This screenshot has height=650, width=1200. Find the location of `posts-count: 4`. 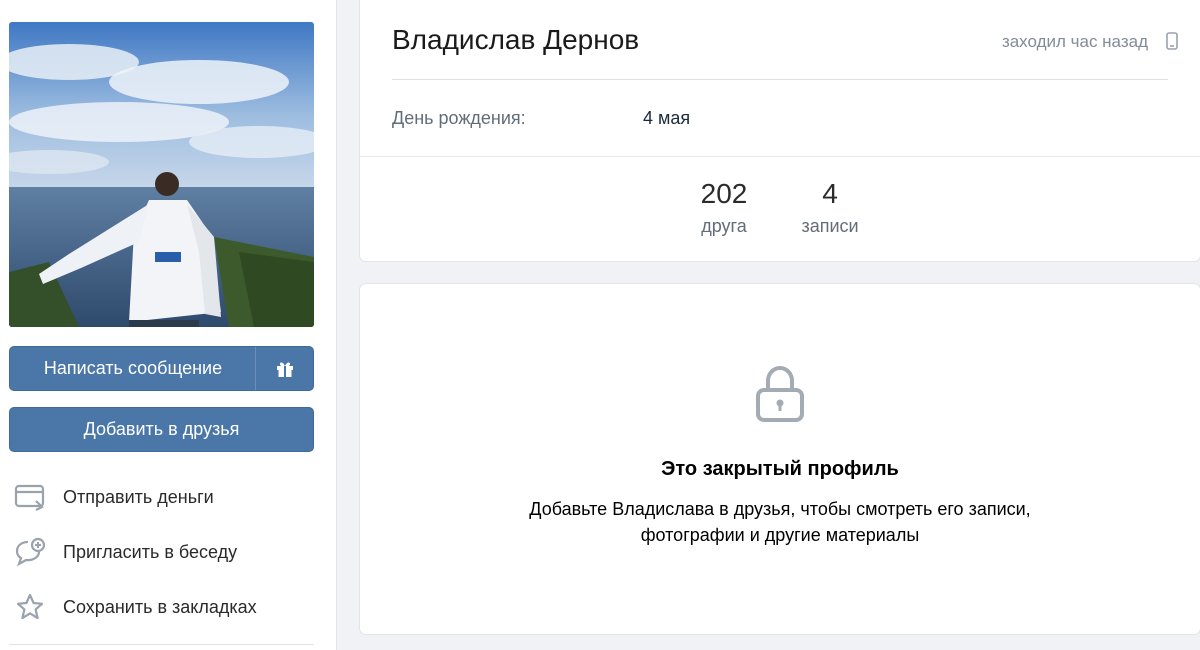

posts-count: 4 is located at coordinates (830, 193).